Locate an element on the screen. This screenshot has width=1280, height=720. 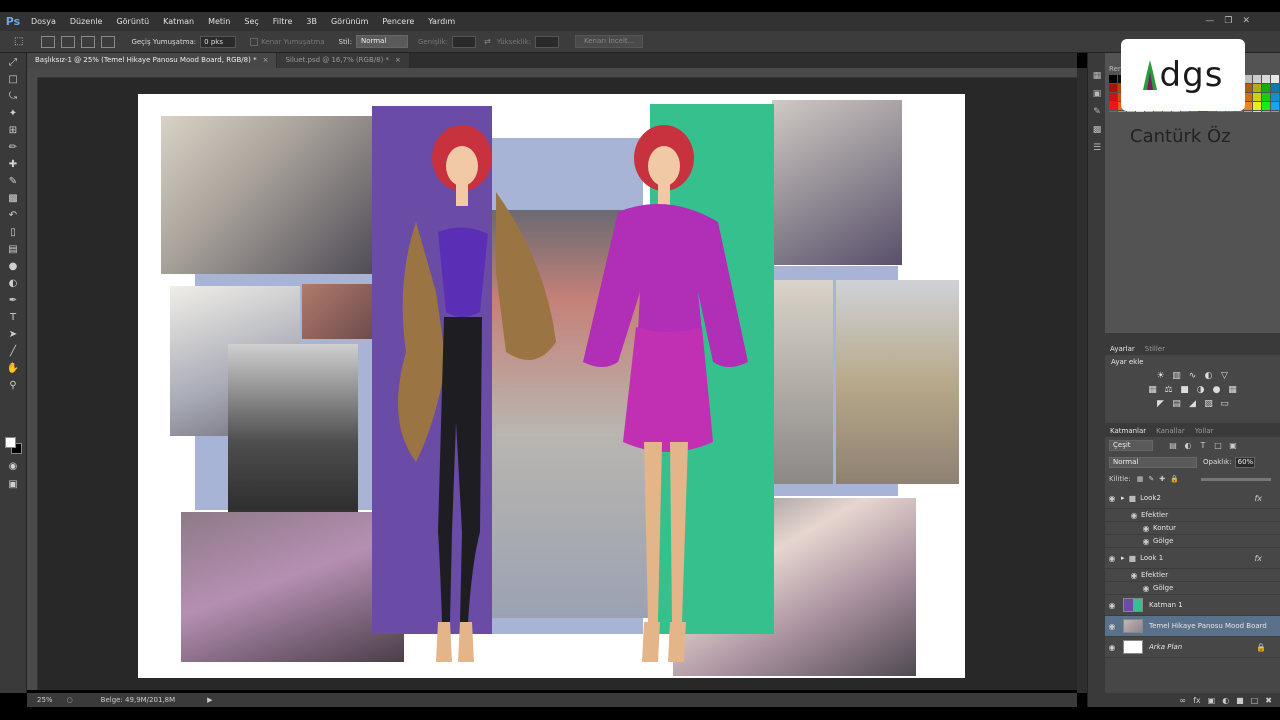
menu-window: Pencere is located at coordinates (398, 21).